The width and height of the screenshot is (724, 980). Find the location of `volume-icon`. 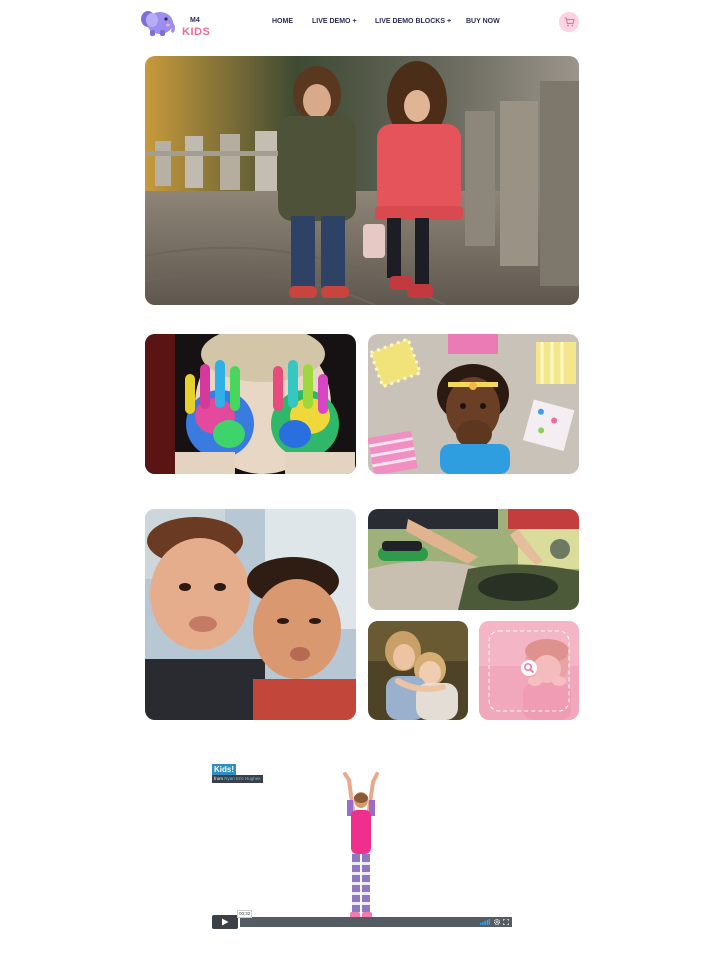

volume-icon is located at coordinates (485, 922).